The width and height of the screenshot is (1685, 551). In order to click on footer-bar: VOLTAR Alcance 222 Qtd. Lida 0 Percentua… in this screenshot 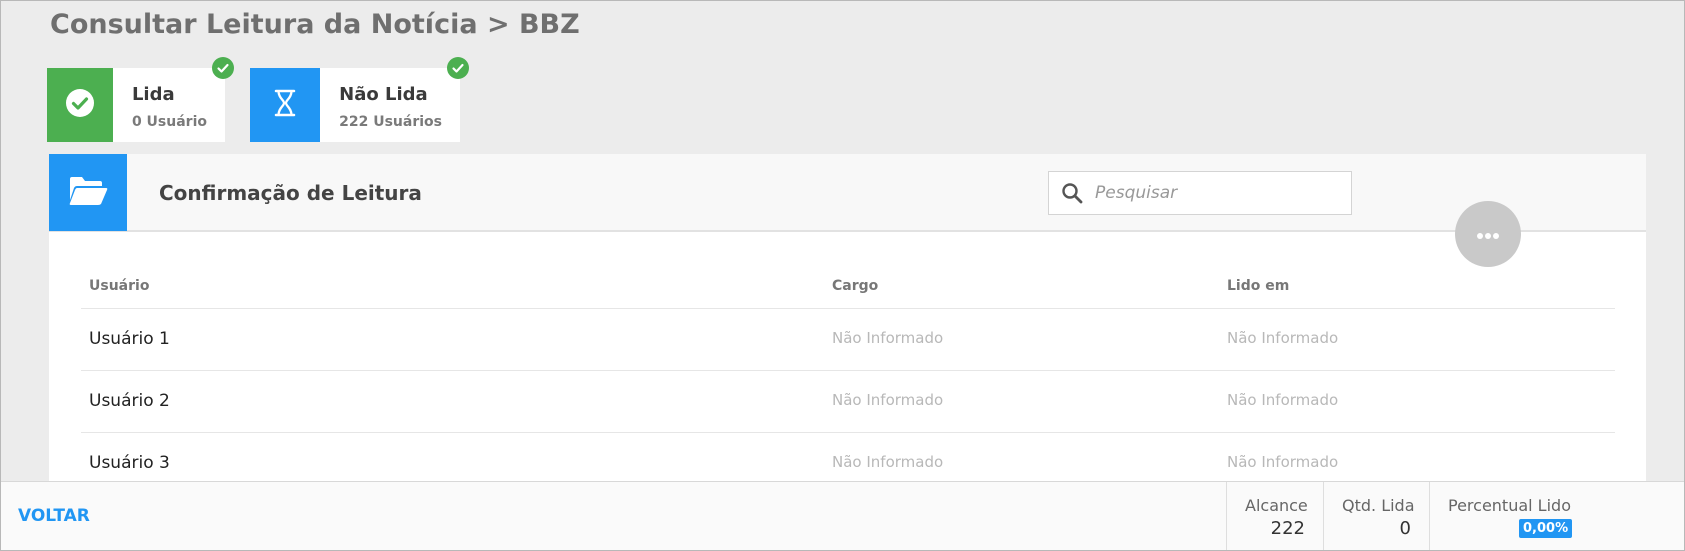, I will do `click(842, 516)`.